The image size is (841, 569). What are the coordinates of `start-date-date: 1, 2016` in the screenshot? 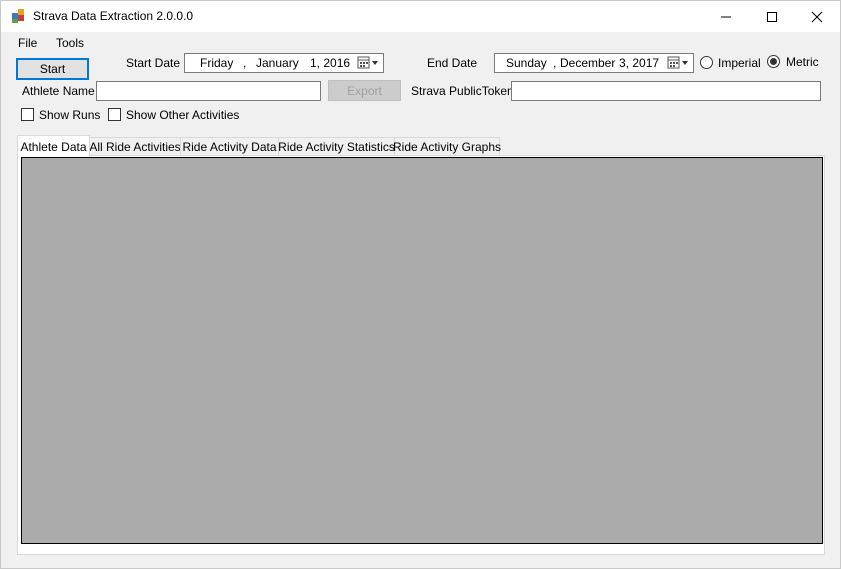 It's located at (330, 63).